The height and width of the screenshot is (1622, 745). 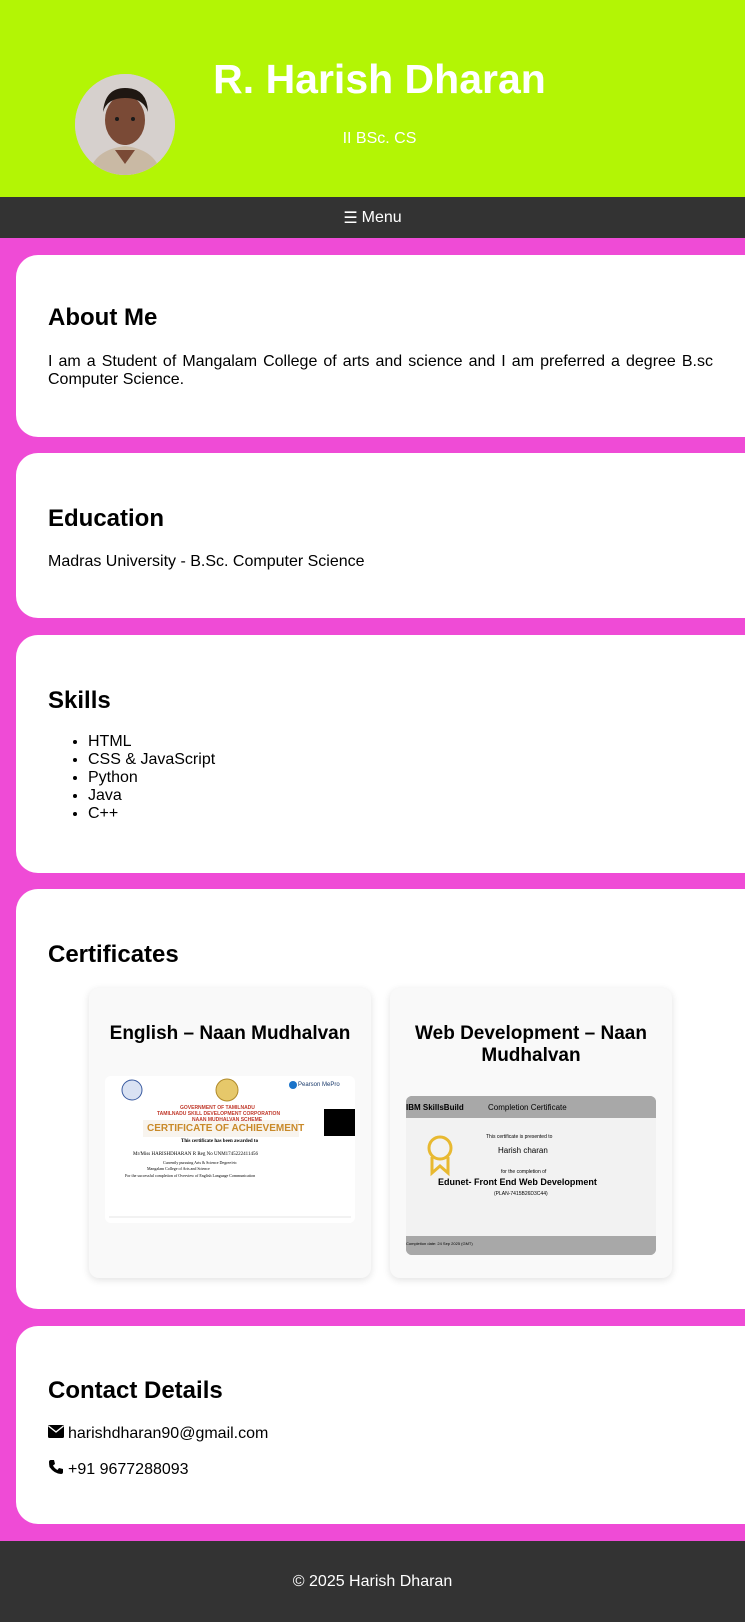 I want to click on certificates-heading: Certificates, so click(x=113, y=954).